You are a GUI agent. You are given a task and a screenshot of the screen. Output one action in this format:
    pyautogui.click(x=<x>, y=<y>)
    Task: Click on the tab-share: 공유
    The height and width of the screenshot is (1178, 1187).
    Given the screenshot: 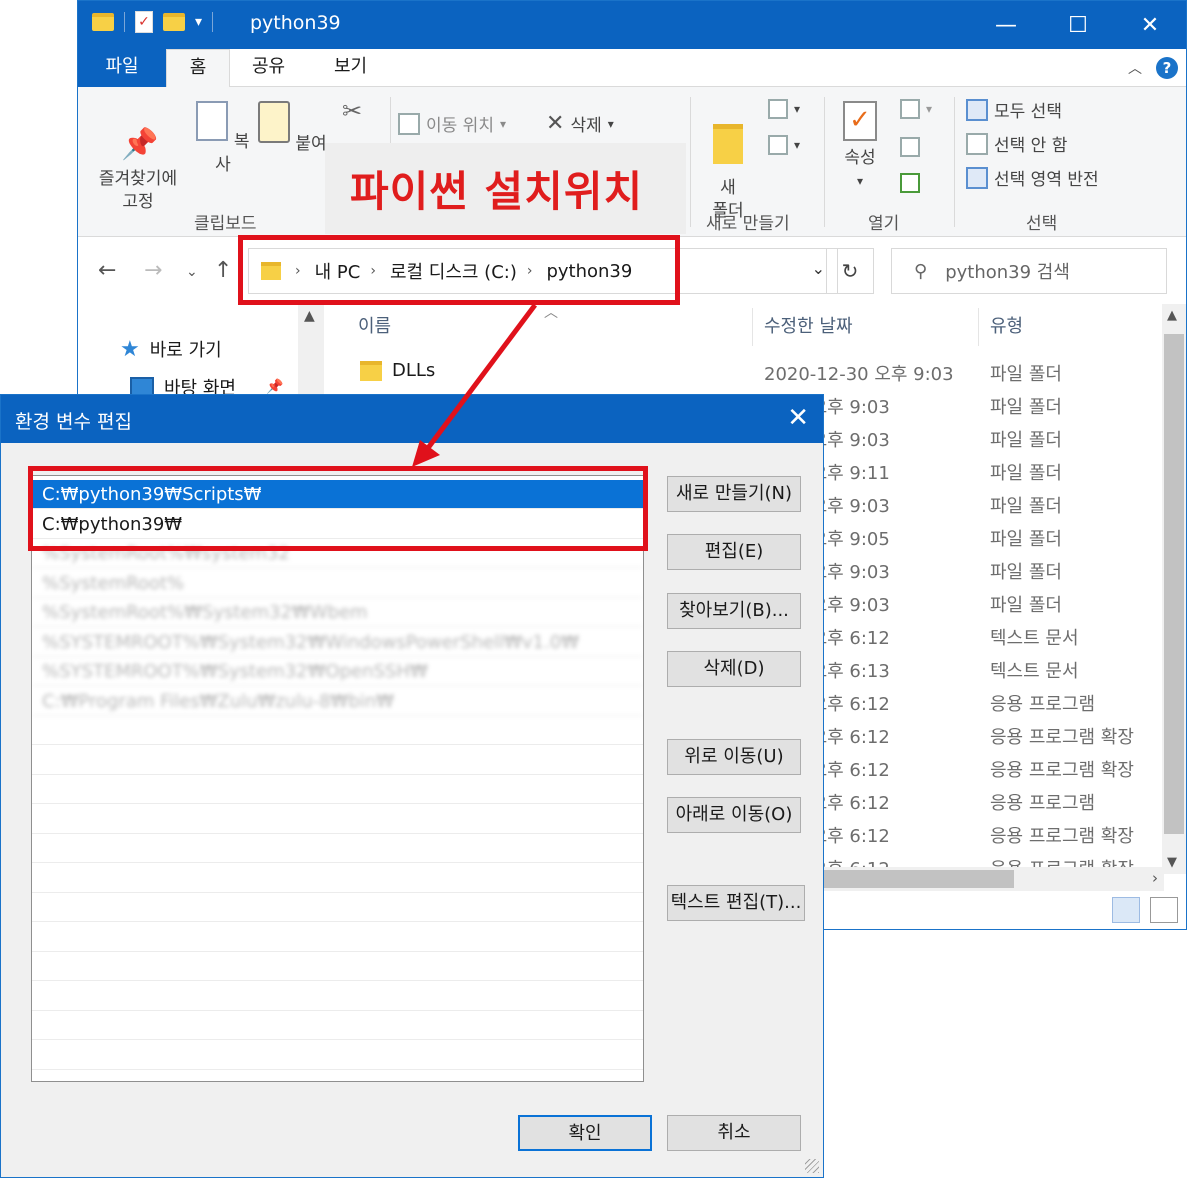 What is the action you would take?
    pyautogui.click(x=268, y=68)
    